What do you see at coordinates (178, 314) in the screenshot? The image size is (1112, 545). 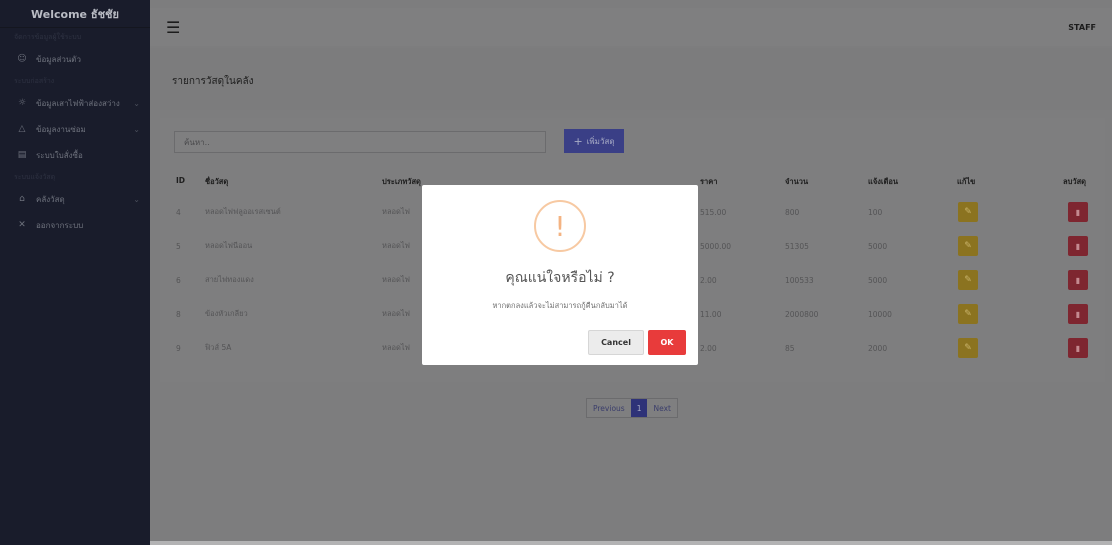 I see `cell-id: 8` at bounding box center [178, 314].